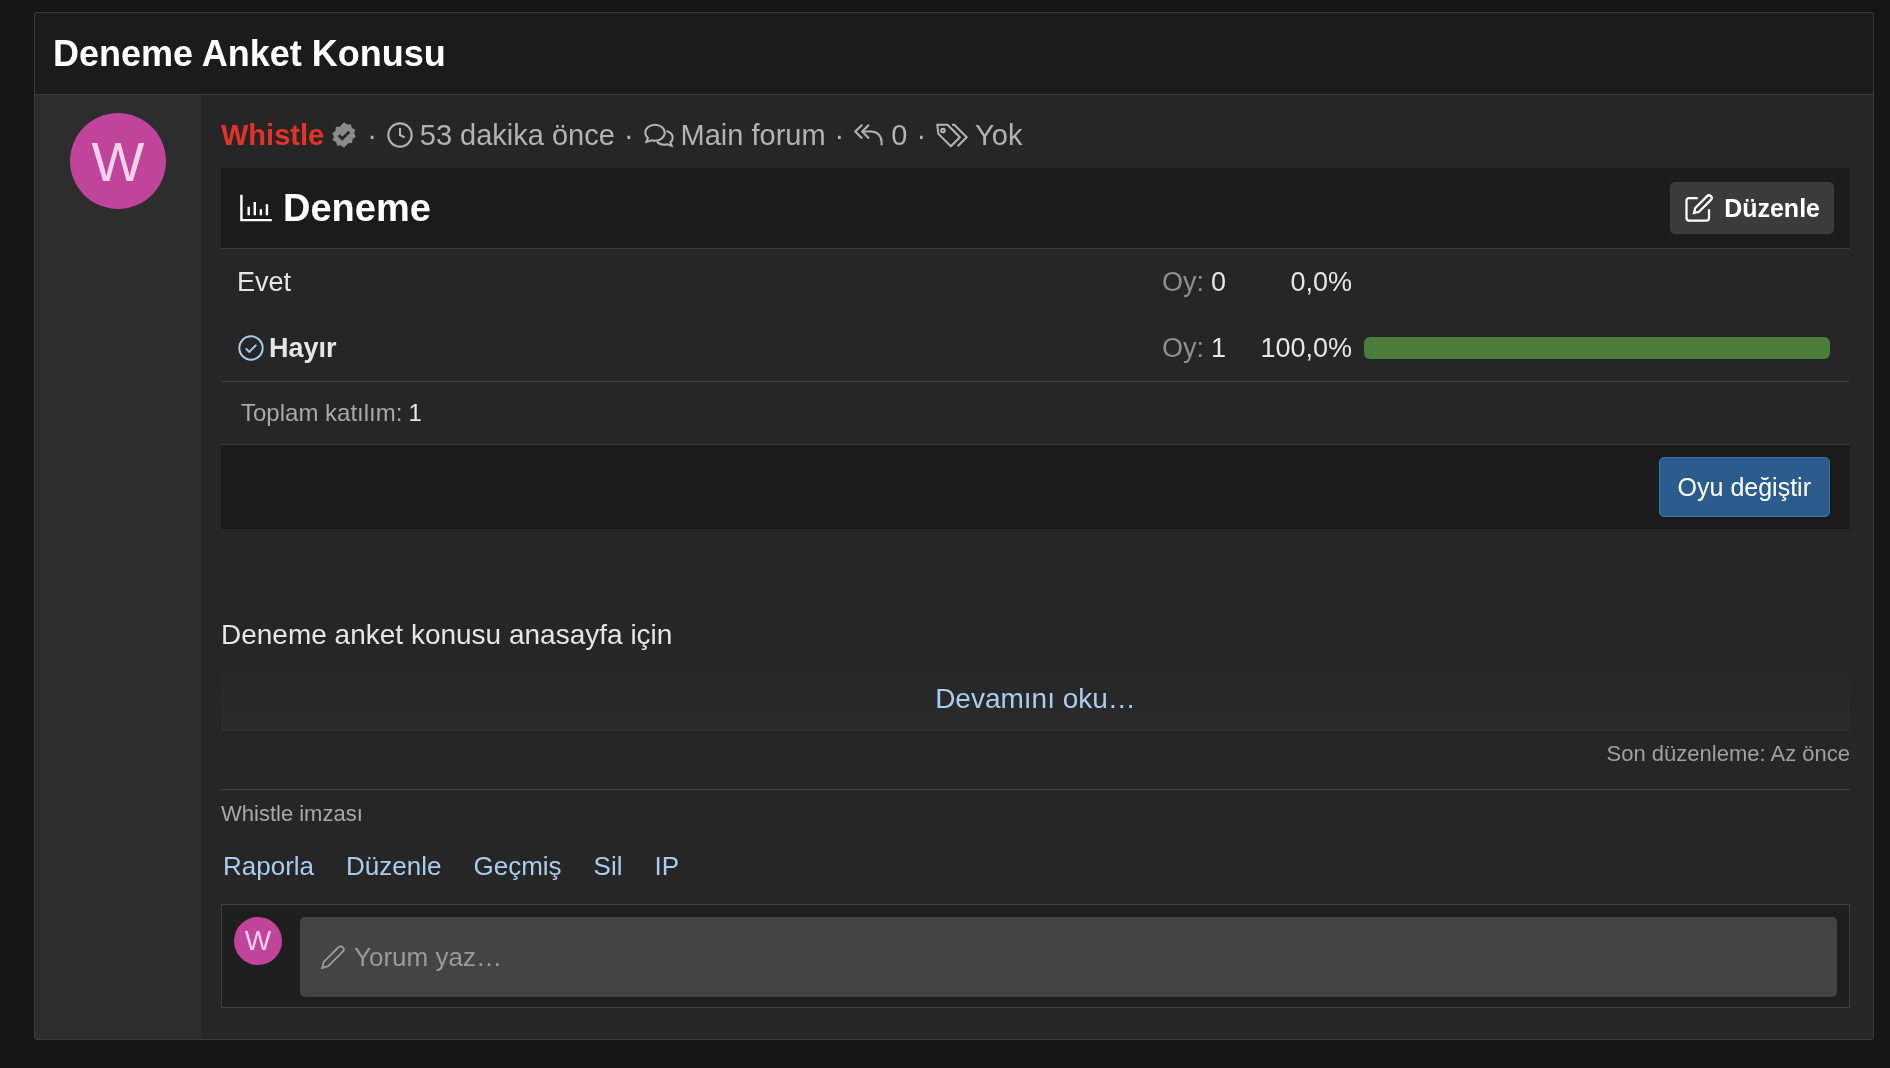 This screenshot has width=1890, height=1068. Describe the element at coordinates (1752, 208) in the screenshot. I see `edit-button: Düzenle` at that location.